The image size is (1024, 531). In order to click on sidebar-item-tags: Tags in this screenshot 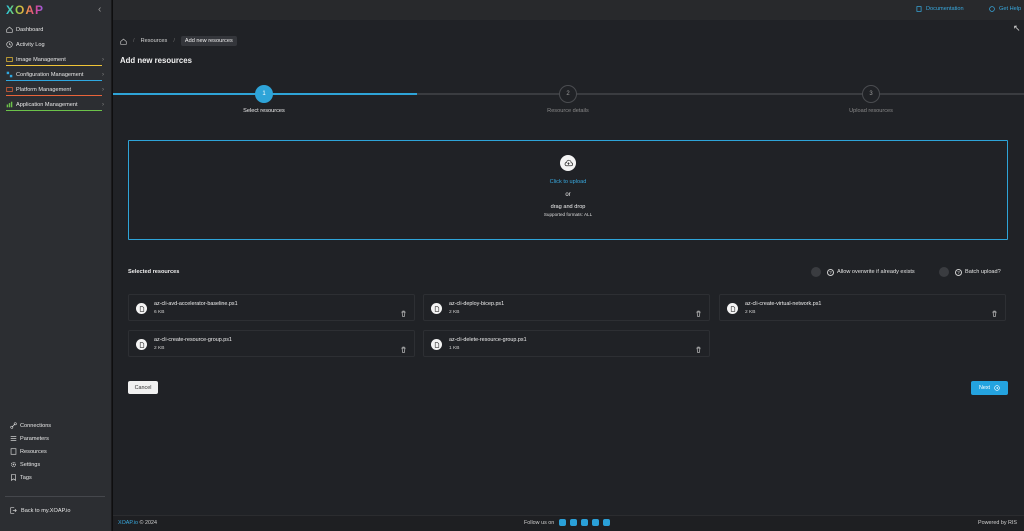, I will do `click(56, 477)`.